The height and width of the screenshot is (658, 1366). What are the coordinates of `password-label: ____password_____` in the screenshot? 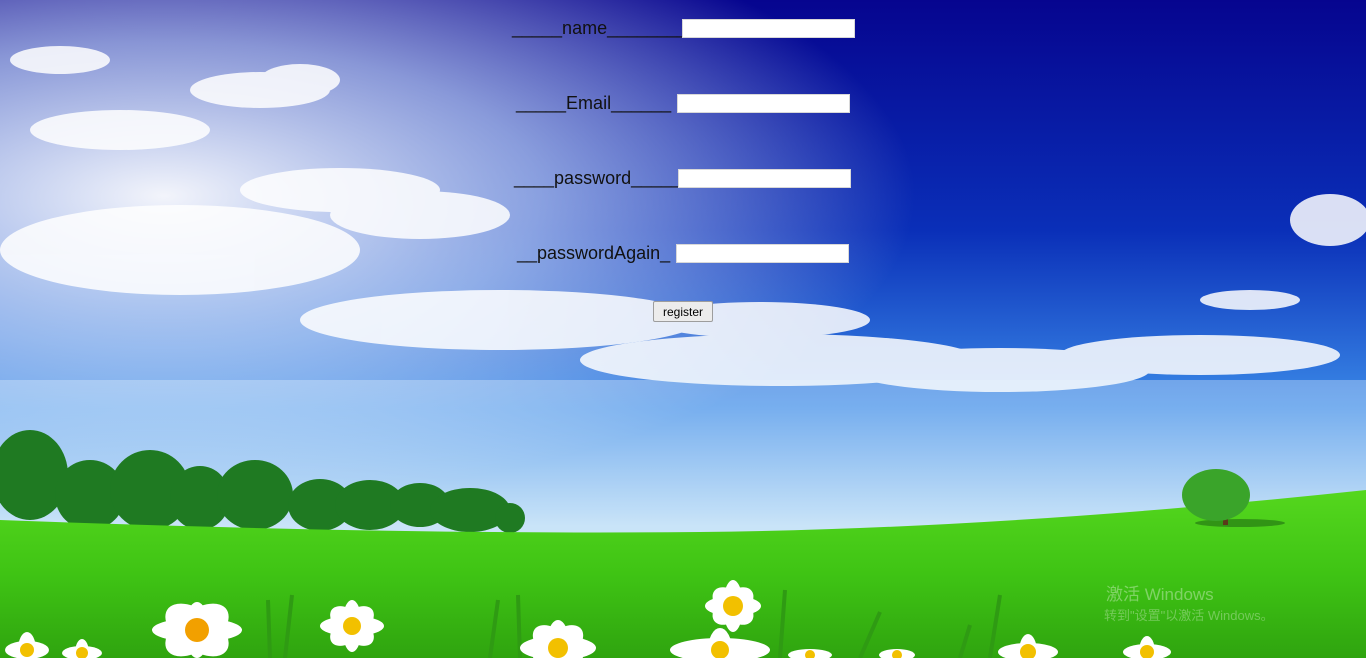 It's located at (598, 178).